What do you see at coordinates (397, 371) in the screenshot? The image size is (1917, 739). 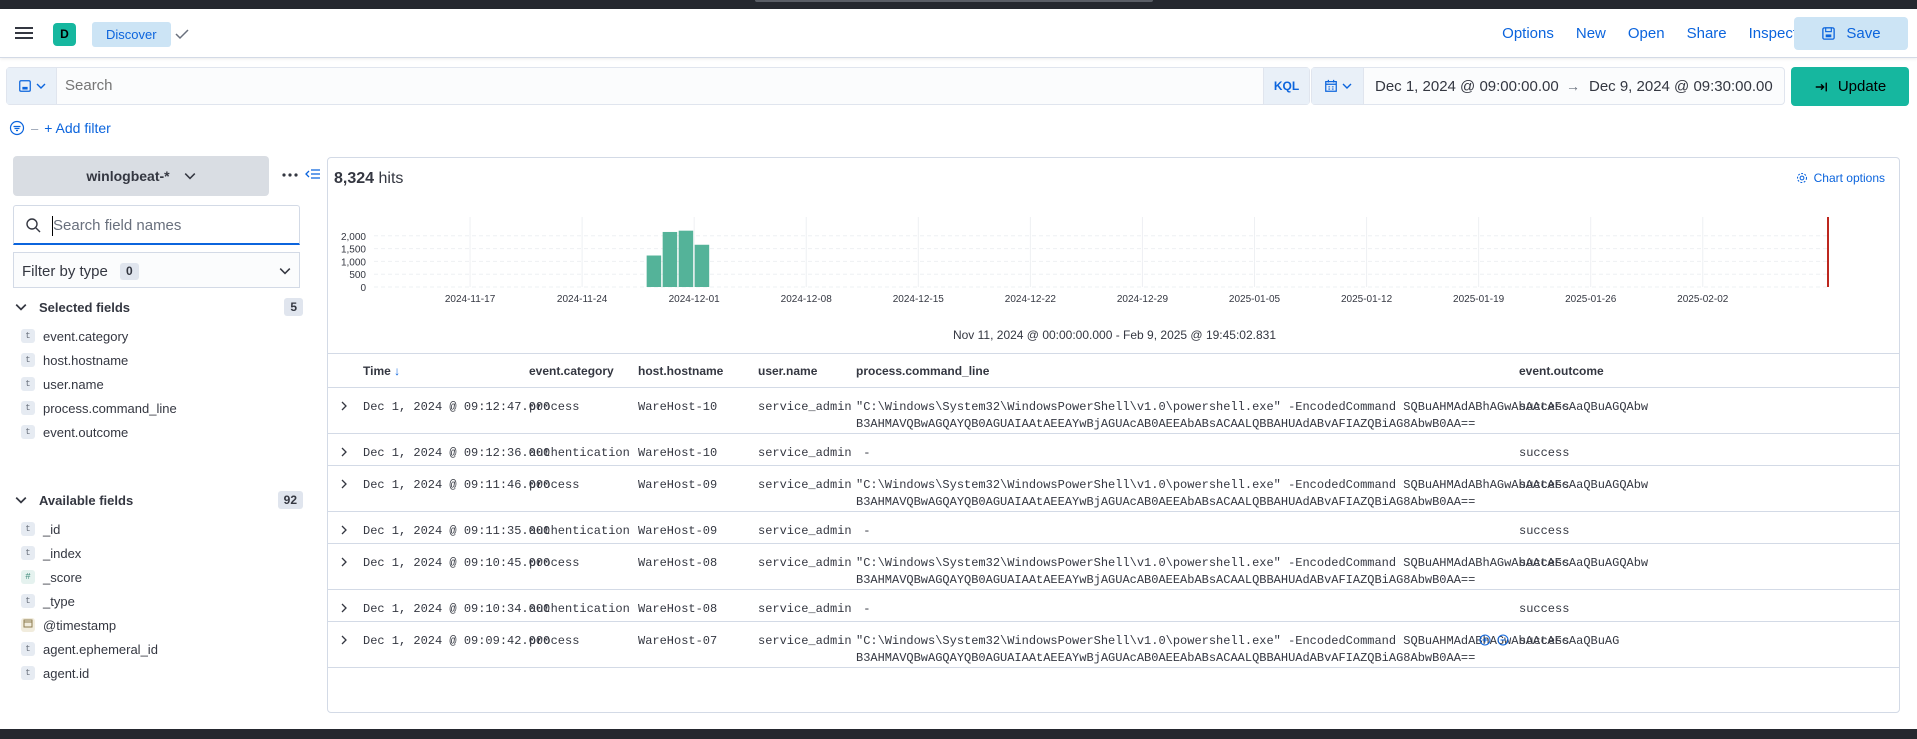 I see `sort-down-icon: ↓` at bounding box center [397, 371].